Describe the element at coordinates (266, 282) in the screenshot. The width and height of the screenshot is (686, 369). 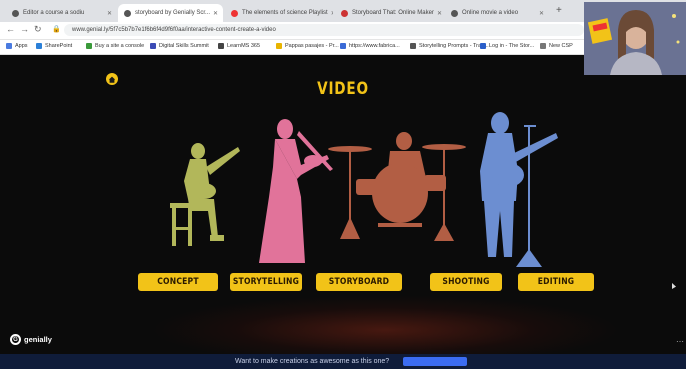
I see `storytelling-button: STORYTELLING` at that location.